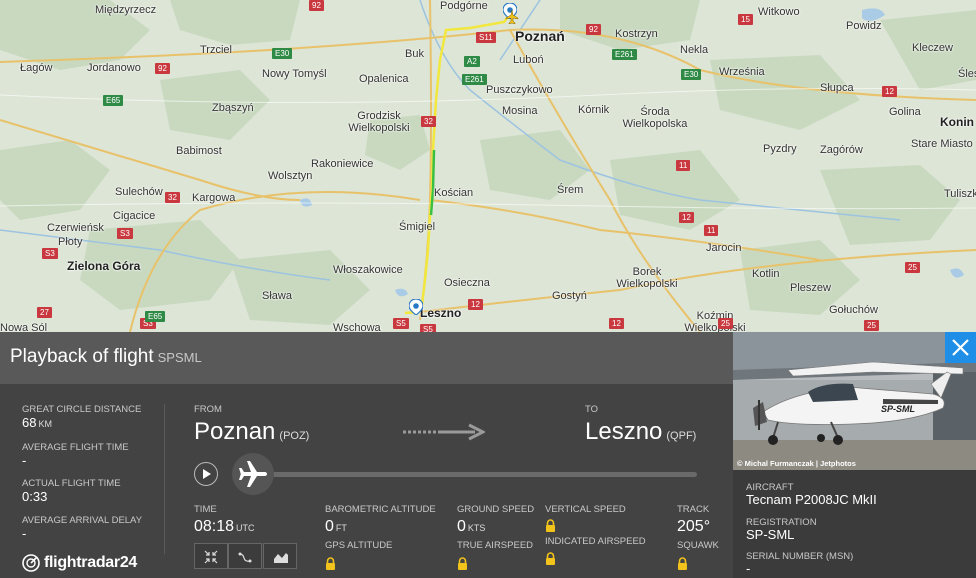  Describe the element at coordinates (164, 479) in the screenshot. I see `divider` at that location.